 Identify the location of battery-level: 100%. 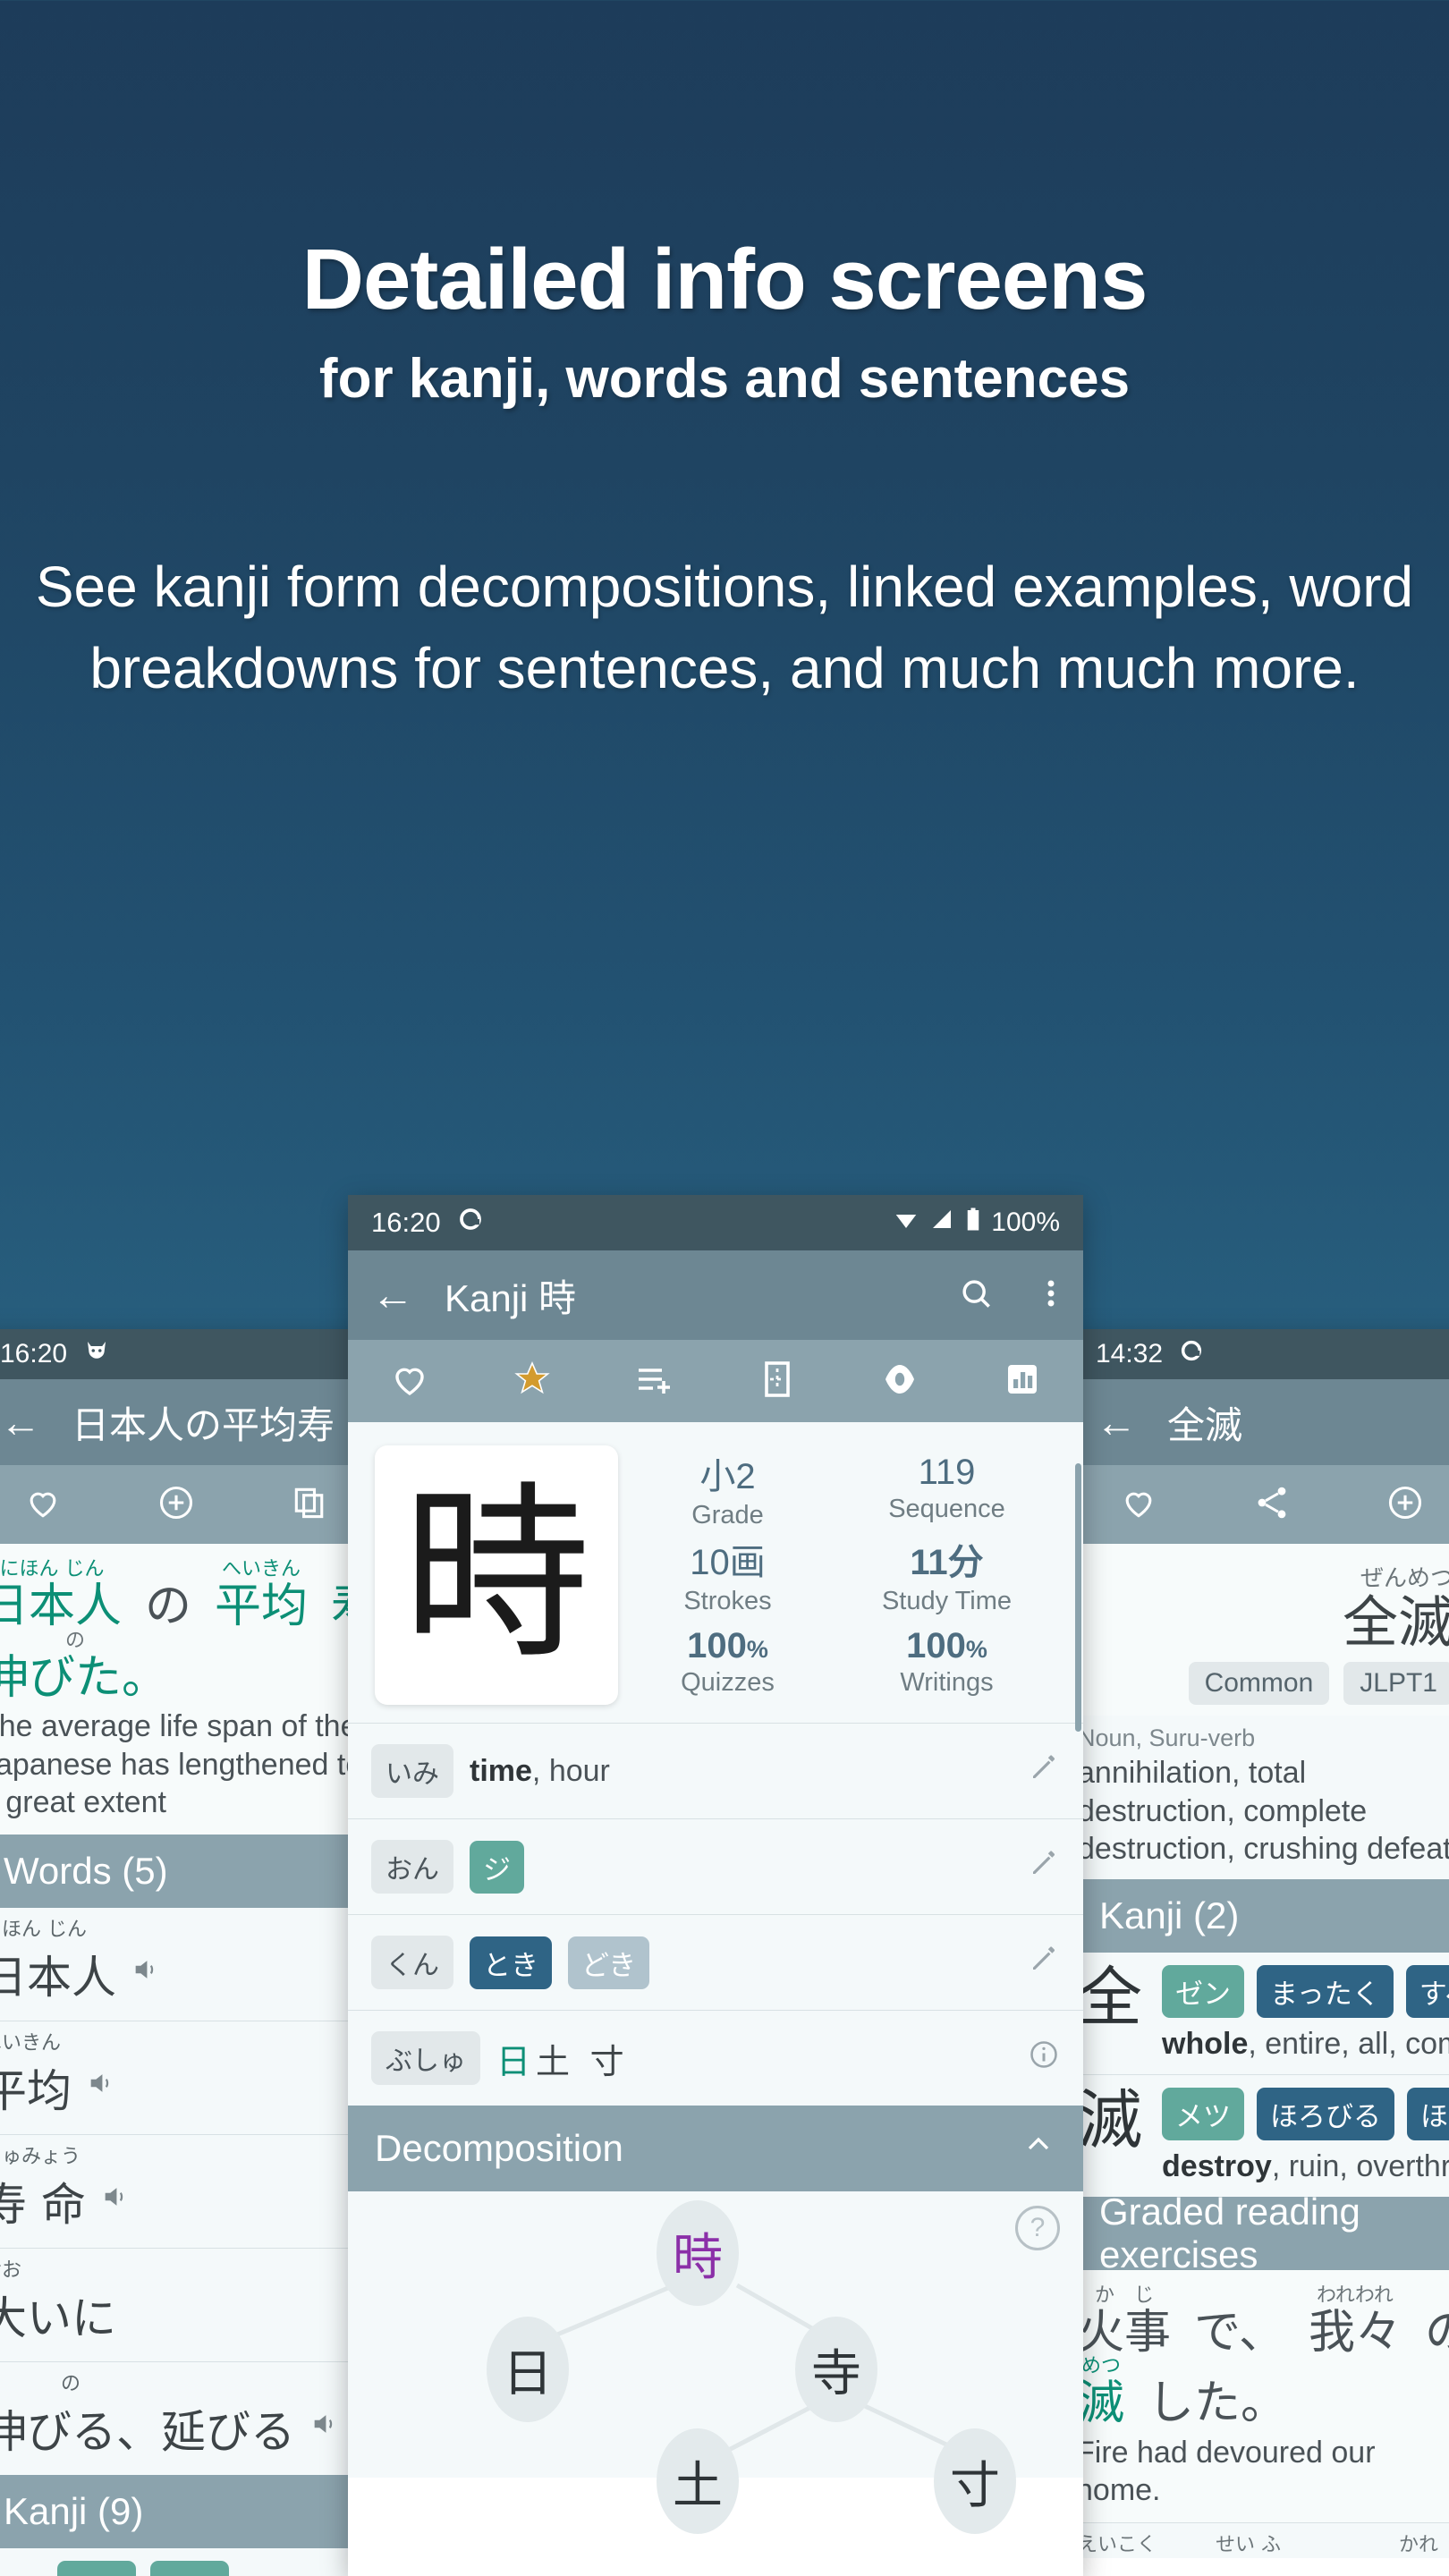
(1025, 1222).